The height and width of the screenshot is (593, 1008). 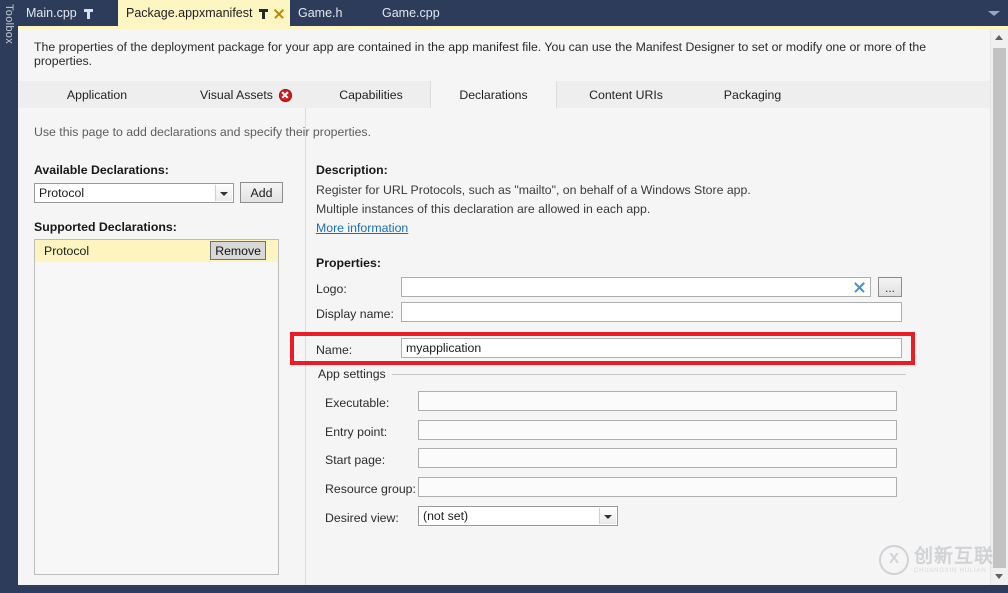 I want to click on app-settings-group-label: App settings, so click(x=355, y=374).